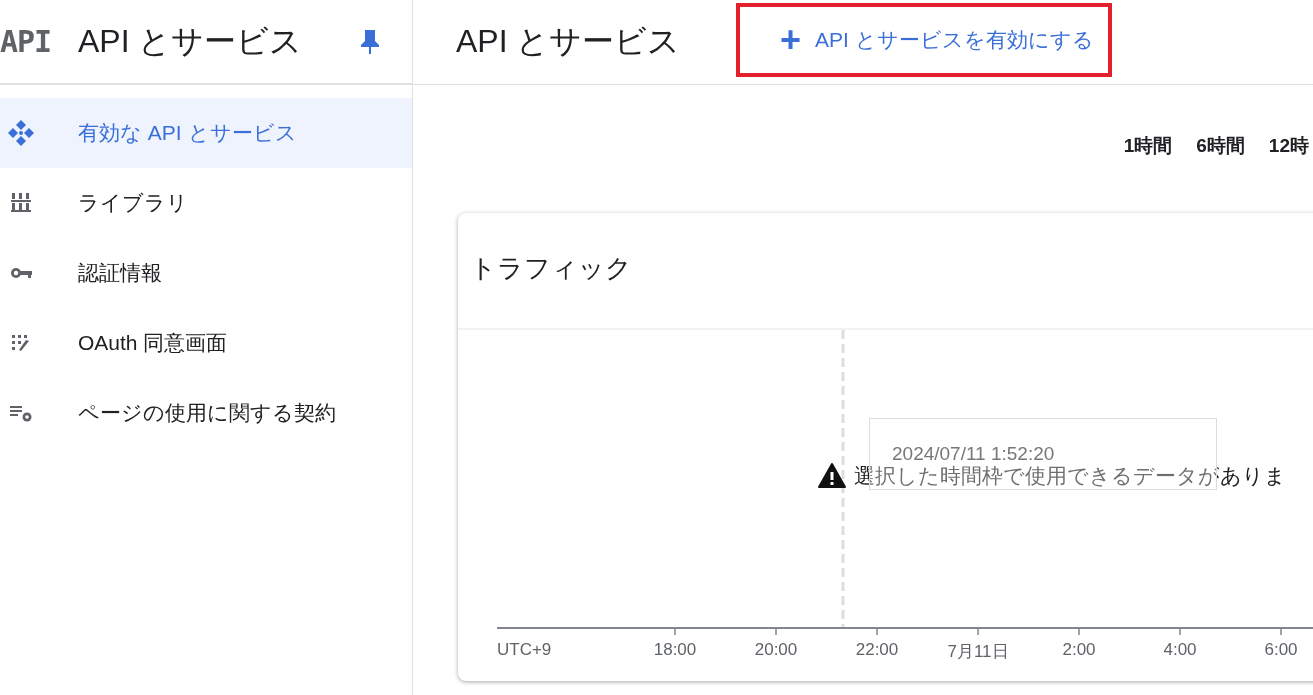 The height and width of the screenshot is (695, 1313). Describe the element at coordinates (885, 271) in the screenshot. I see `card-title: トラフィック` at that location.